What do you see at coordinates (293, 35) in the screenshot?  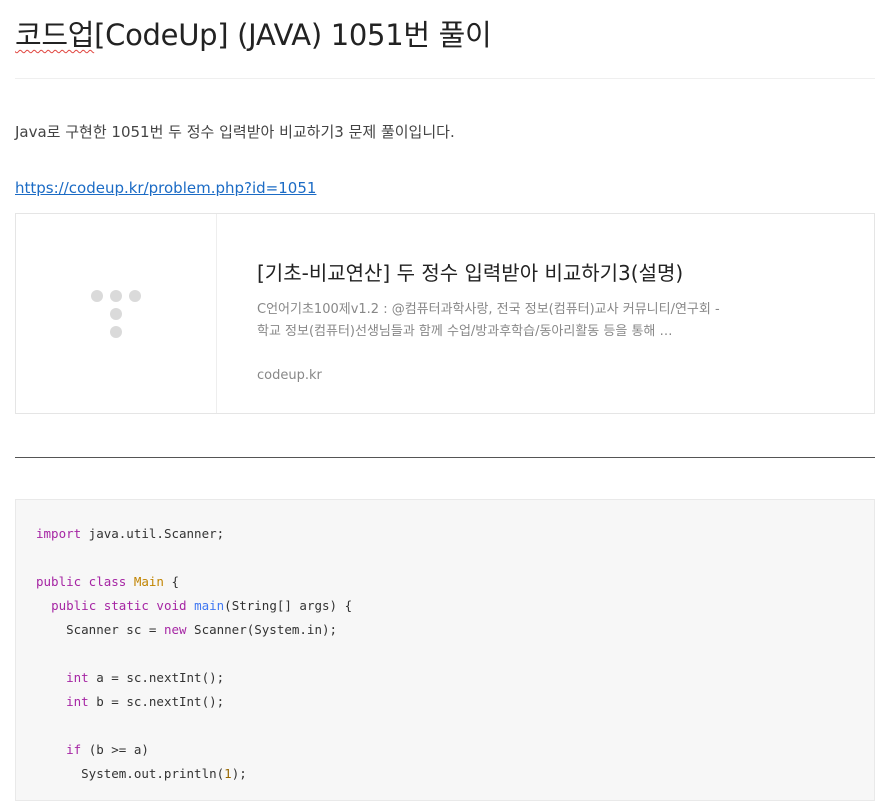 I see `title-text: [CodeUp] (JAVA) 1051번 풀이` at bounding box center [293, 35].